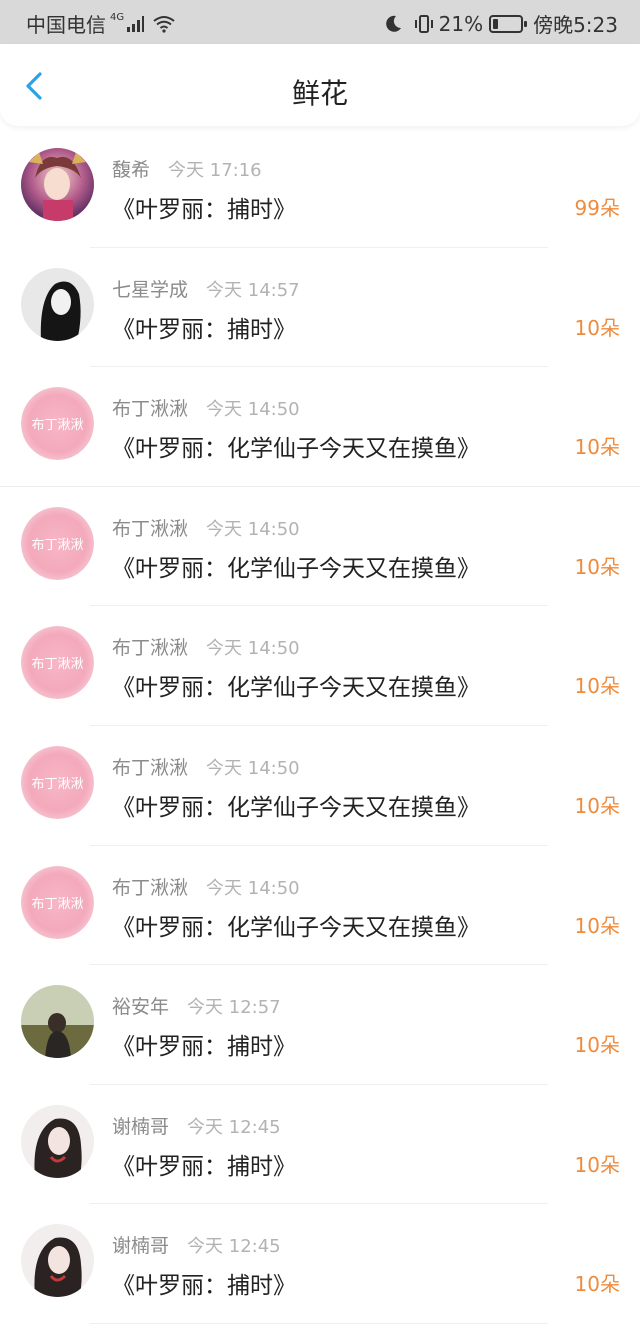 Image resolution: width=640 pixels, height=1324 pixels. What do you see at coordinates (164, 24) in the screenshot?
I see `wifi-icon` at bounding box center [164, 24].